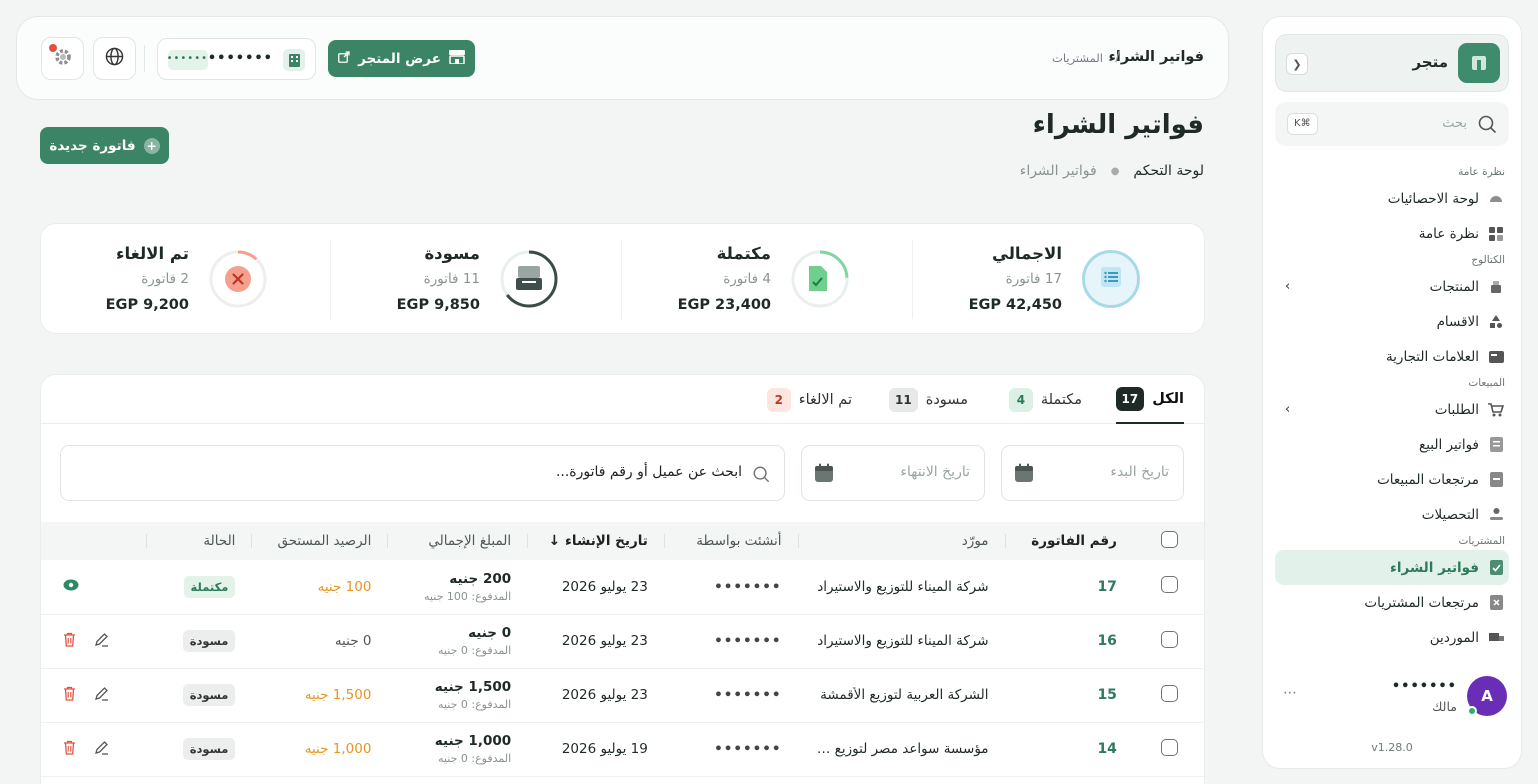  Describe the element at coordinates (818, 281) in the screenshot. I see `document-check-icon` at that location.